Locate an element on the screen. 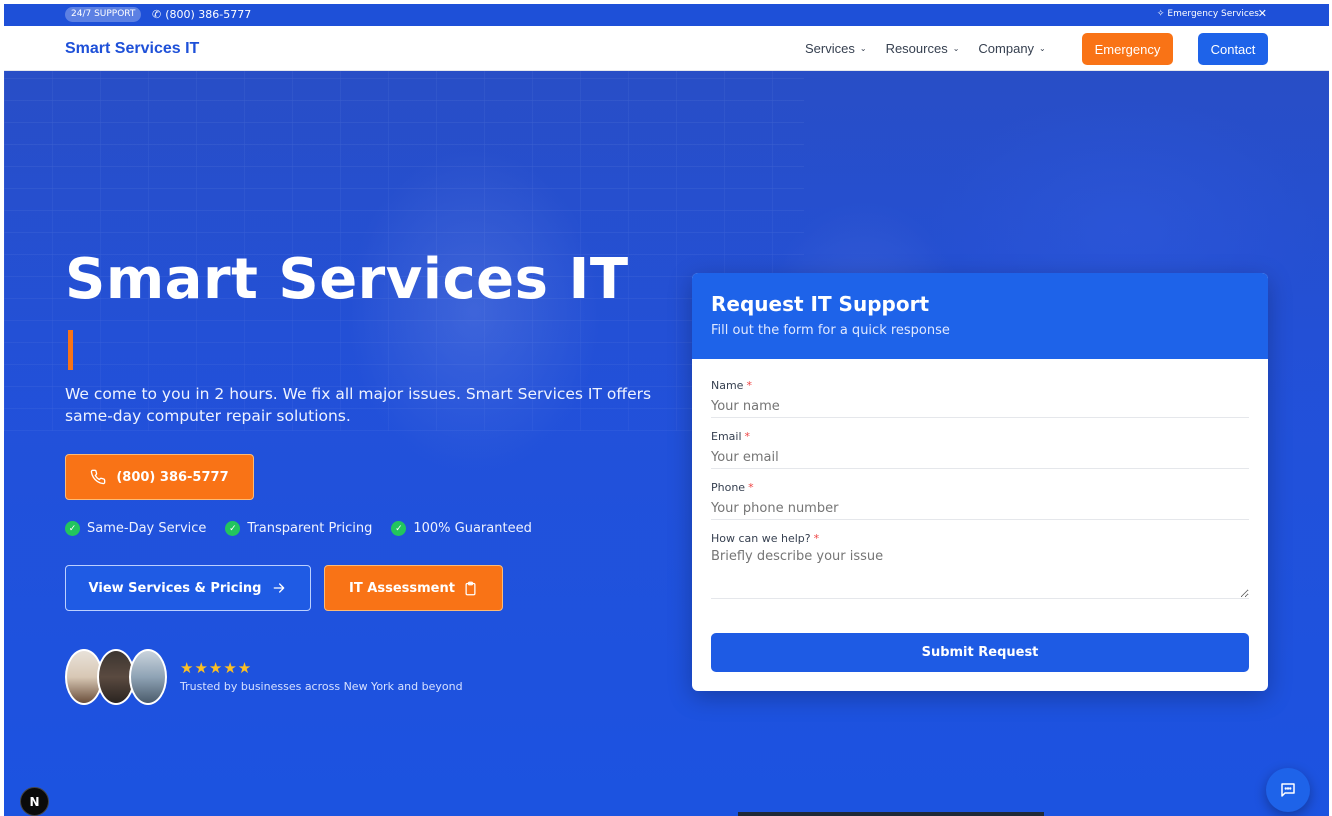  contact-button: Contact is located at coordinates (1233, 49).